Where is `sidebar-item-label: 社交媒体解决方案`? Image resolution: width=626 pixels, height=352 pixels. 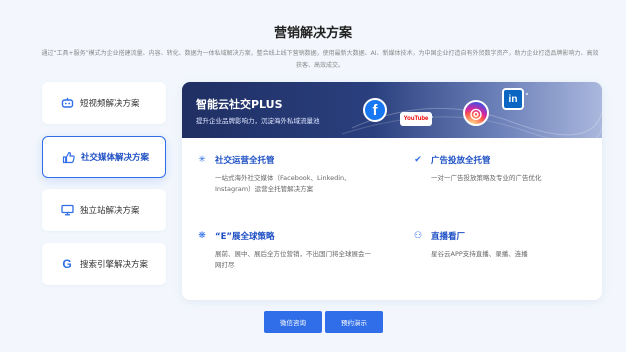
sidebar-item-label: 社交媒体解决方案 is located at coordinates (115, 158).